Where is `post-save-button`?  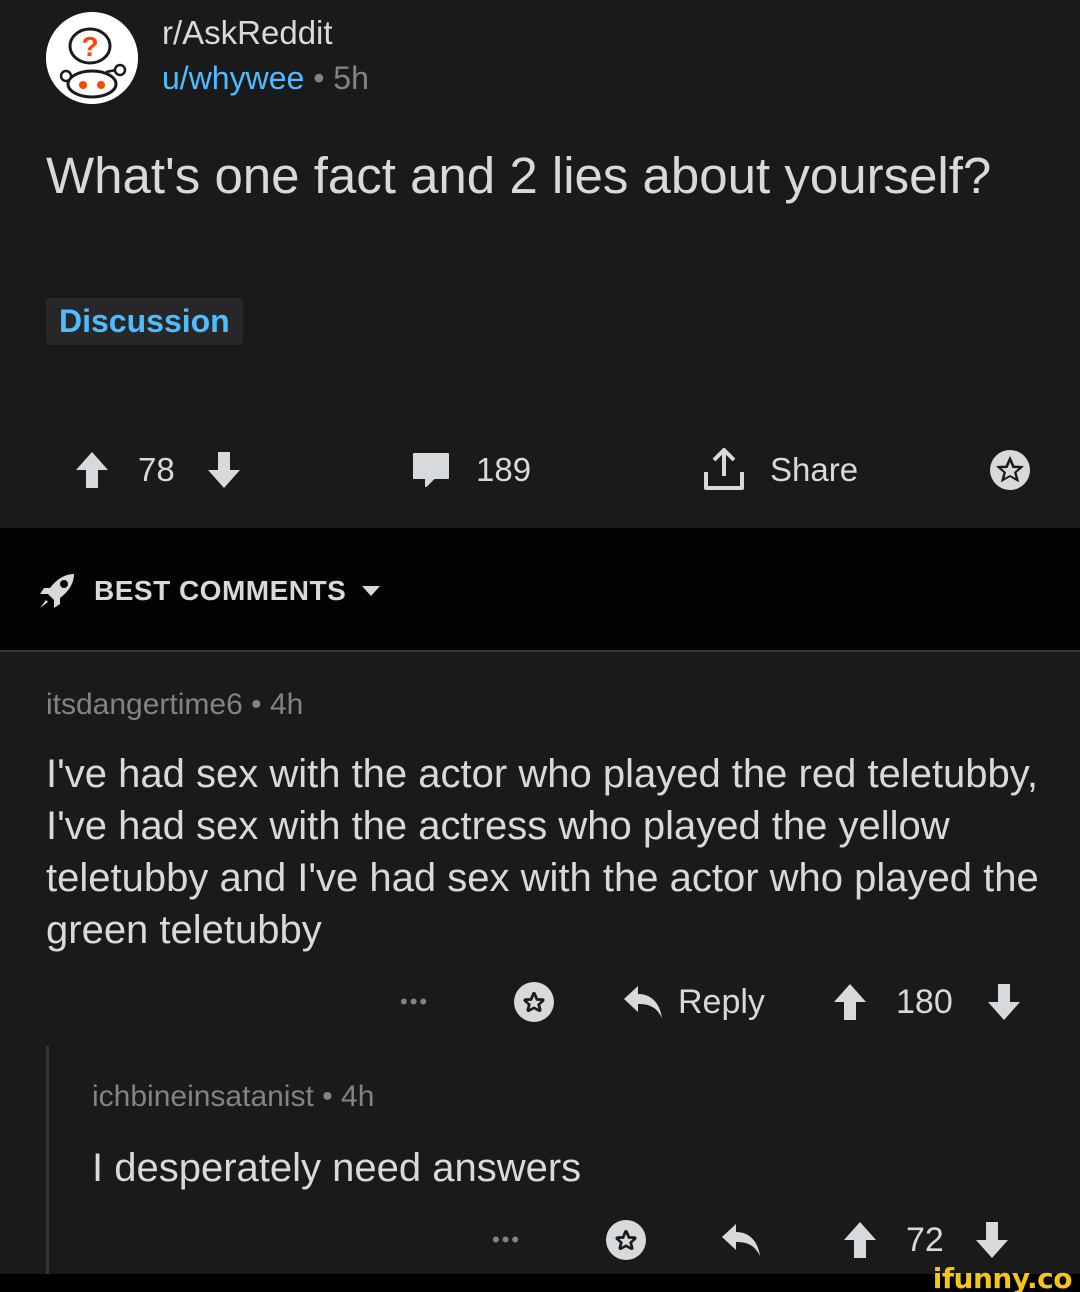 post-save-button is located at coordinates (1010, 470).